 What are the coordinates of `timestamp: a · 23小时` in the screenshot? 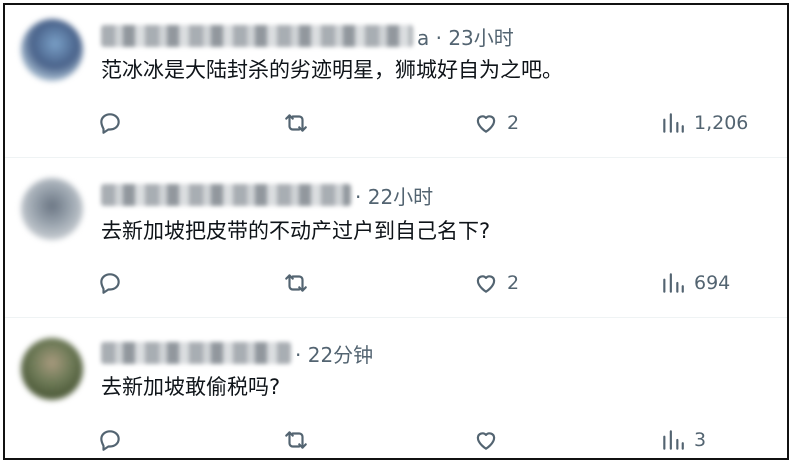 It's located at (465, 36).